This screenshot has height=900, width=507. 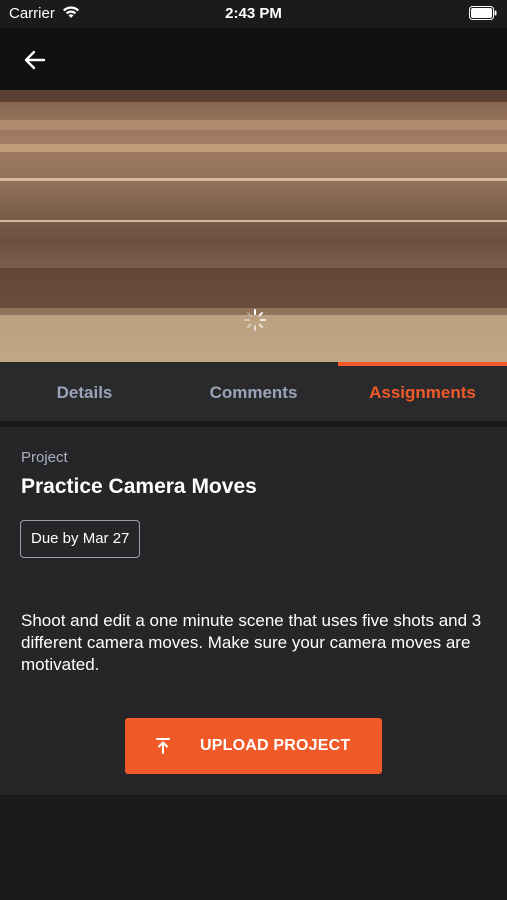 I want to click on due-date-badge: Due by Mar 27, so click(x=80, y=539).